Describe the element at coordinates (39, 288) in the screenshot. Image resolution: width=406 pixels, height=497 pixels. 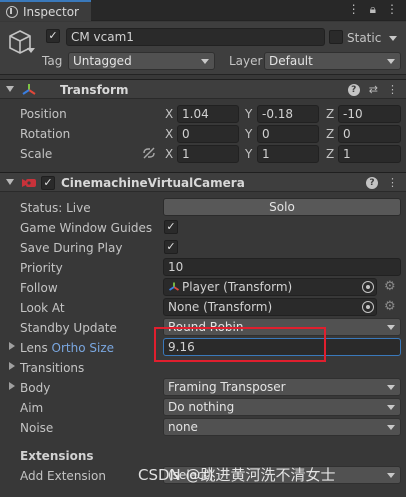
I see `follow-label: Follow` at that location.